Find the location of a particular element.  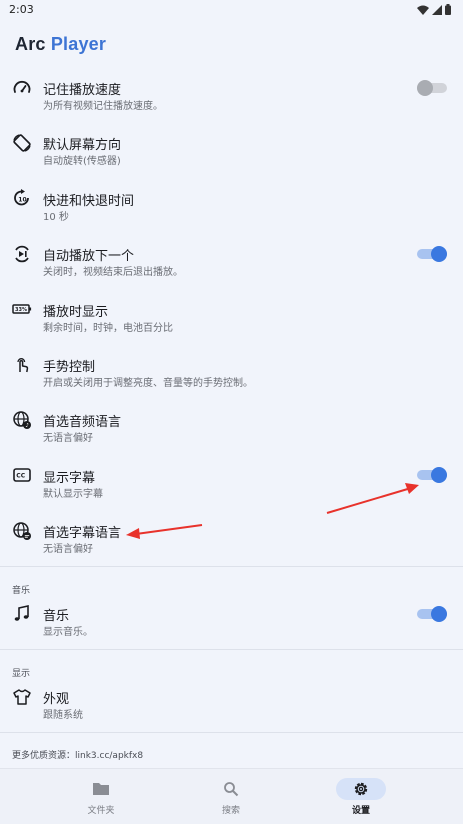

autoplay-next-toggle is located at coordinates (432, 253).